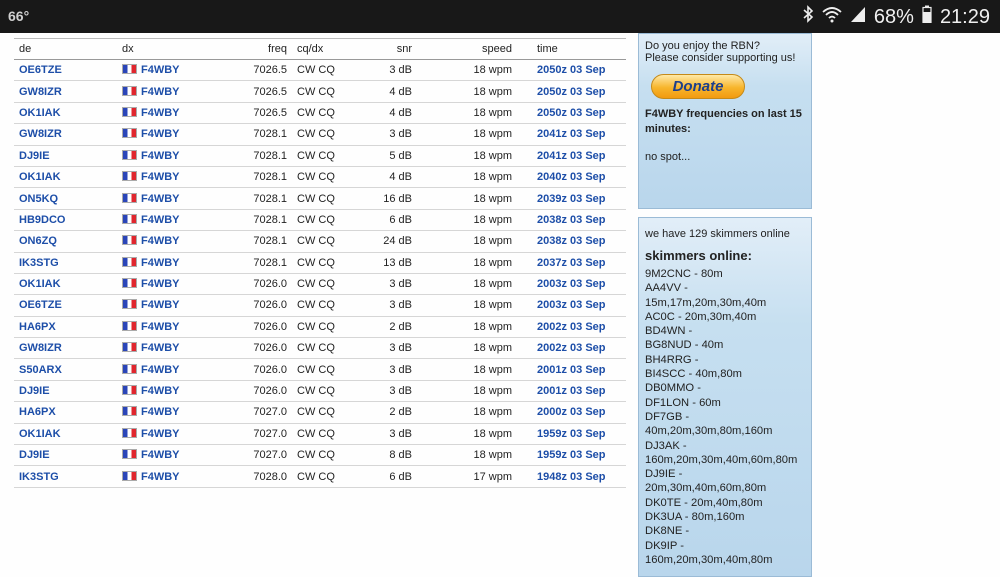 The width and height of the screenshot is (1000, 577). What do you see at coordinates (571, 477) in the screenshot?
I see `time-link: 1948z 03 Sep` at bounding box center [571, 477].